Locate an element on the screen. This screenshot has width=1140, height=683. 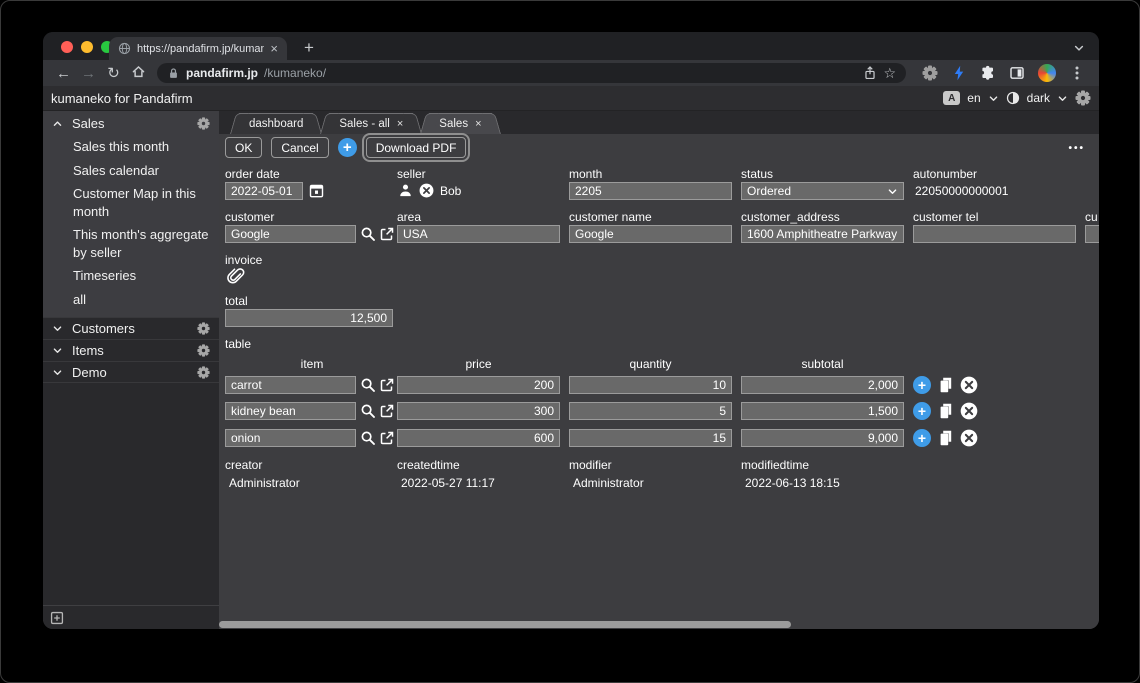
status-select: Ordered is located at coordinates (822, 191).